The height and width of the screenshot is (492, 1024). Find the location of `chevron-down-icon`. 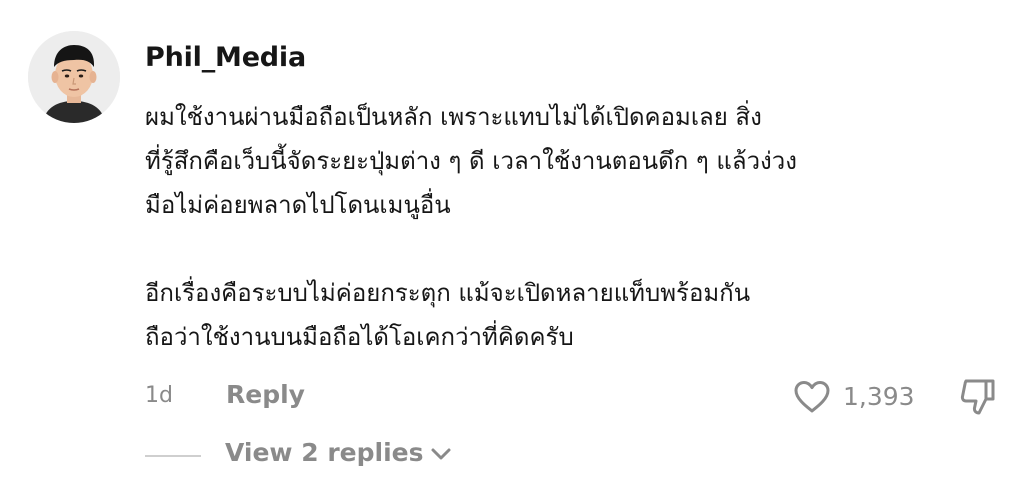

chevron-down-icon is located at coordinates (440, 454).